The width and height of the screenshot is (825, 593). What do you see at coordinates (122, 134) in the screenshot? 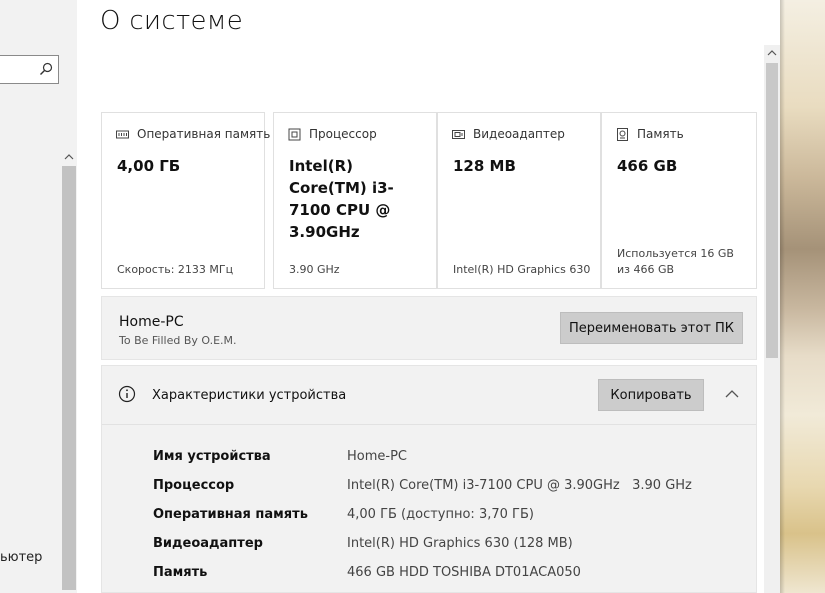
I see `memory-icon` at bounding box center [122, 134].